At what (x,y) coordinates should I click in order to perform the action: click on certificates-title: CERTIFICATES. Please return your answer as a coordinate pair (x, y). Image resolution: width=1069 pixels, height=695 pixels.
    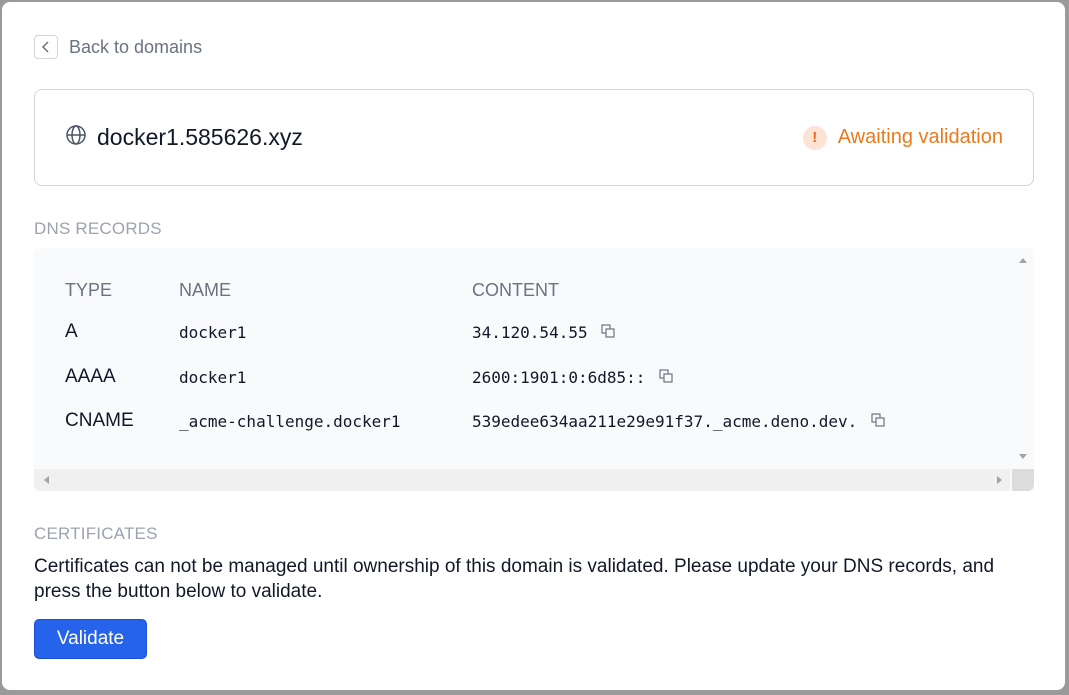
    Looking at the image, I should click on (96, 533).